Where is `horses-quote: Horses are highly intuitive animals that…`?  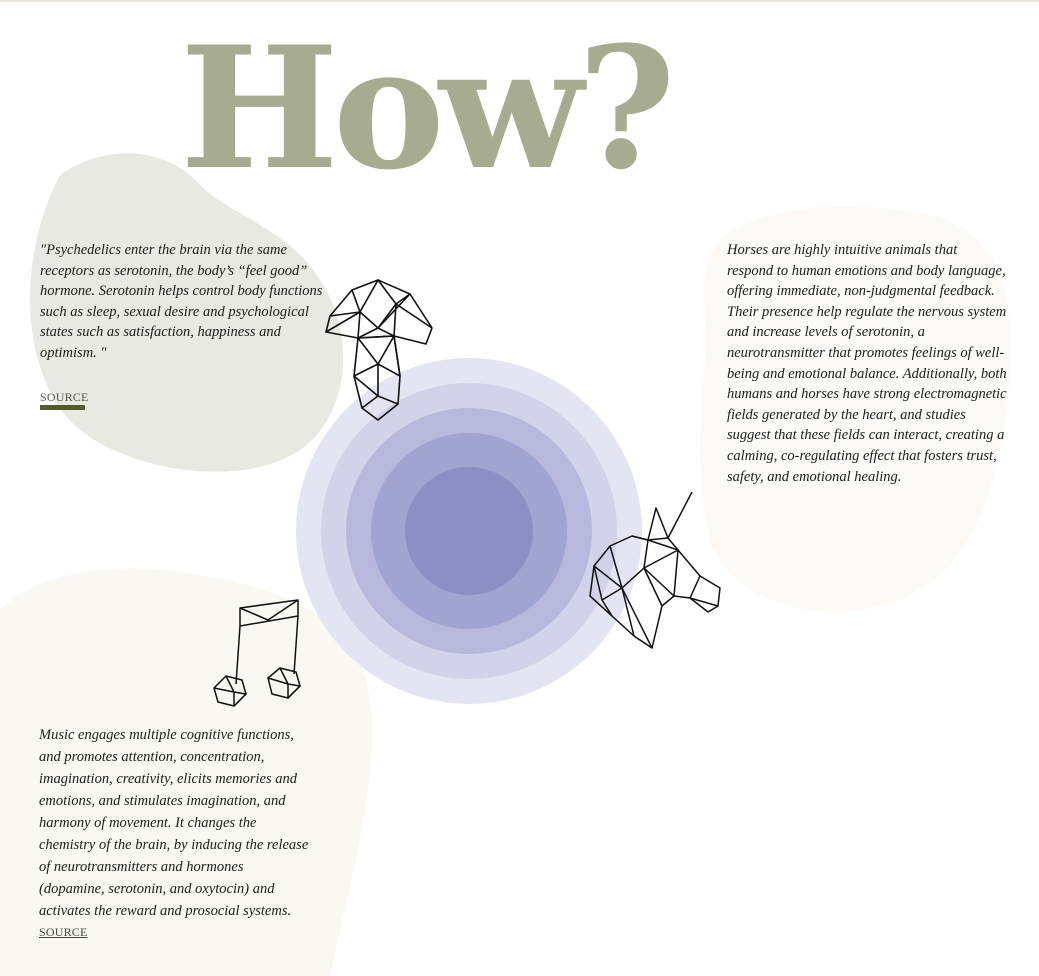 horses-quote: Horses are highly intuitive animals that… is located at coordinates (867, 363).